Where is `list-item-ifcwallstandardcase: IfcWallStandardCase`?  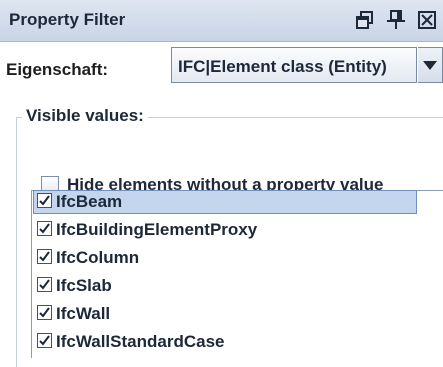 list-item-ifcwallstandardcase: IfcWallStandardCase is located at coordinates (226, 342).